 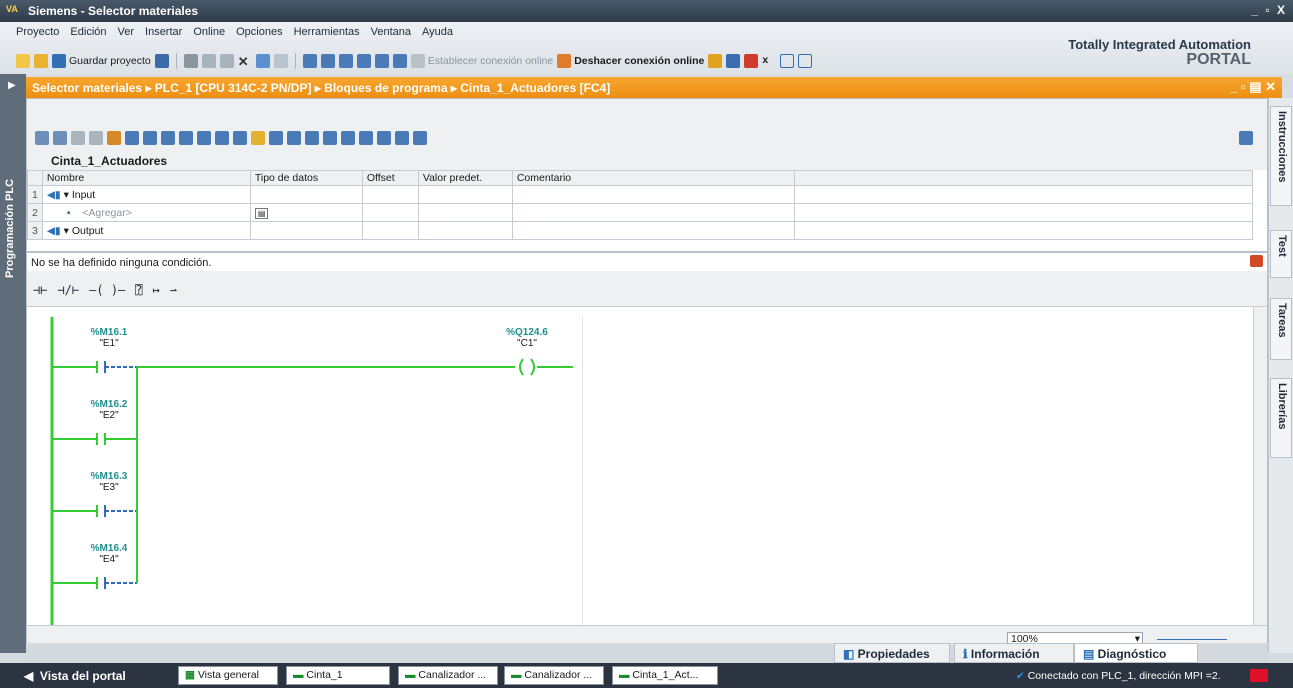 What do you see at coordinates (1281, 156) in the screenshot?
I see `tab-instrucciones: Instrucciones` at bounding box center [1281, 156].